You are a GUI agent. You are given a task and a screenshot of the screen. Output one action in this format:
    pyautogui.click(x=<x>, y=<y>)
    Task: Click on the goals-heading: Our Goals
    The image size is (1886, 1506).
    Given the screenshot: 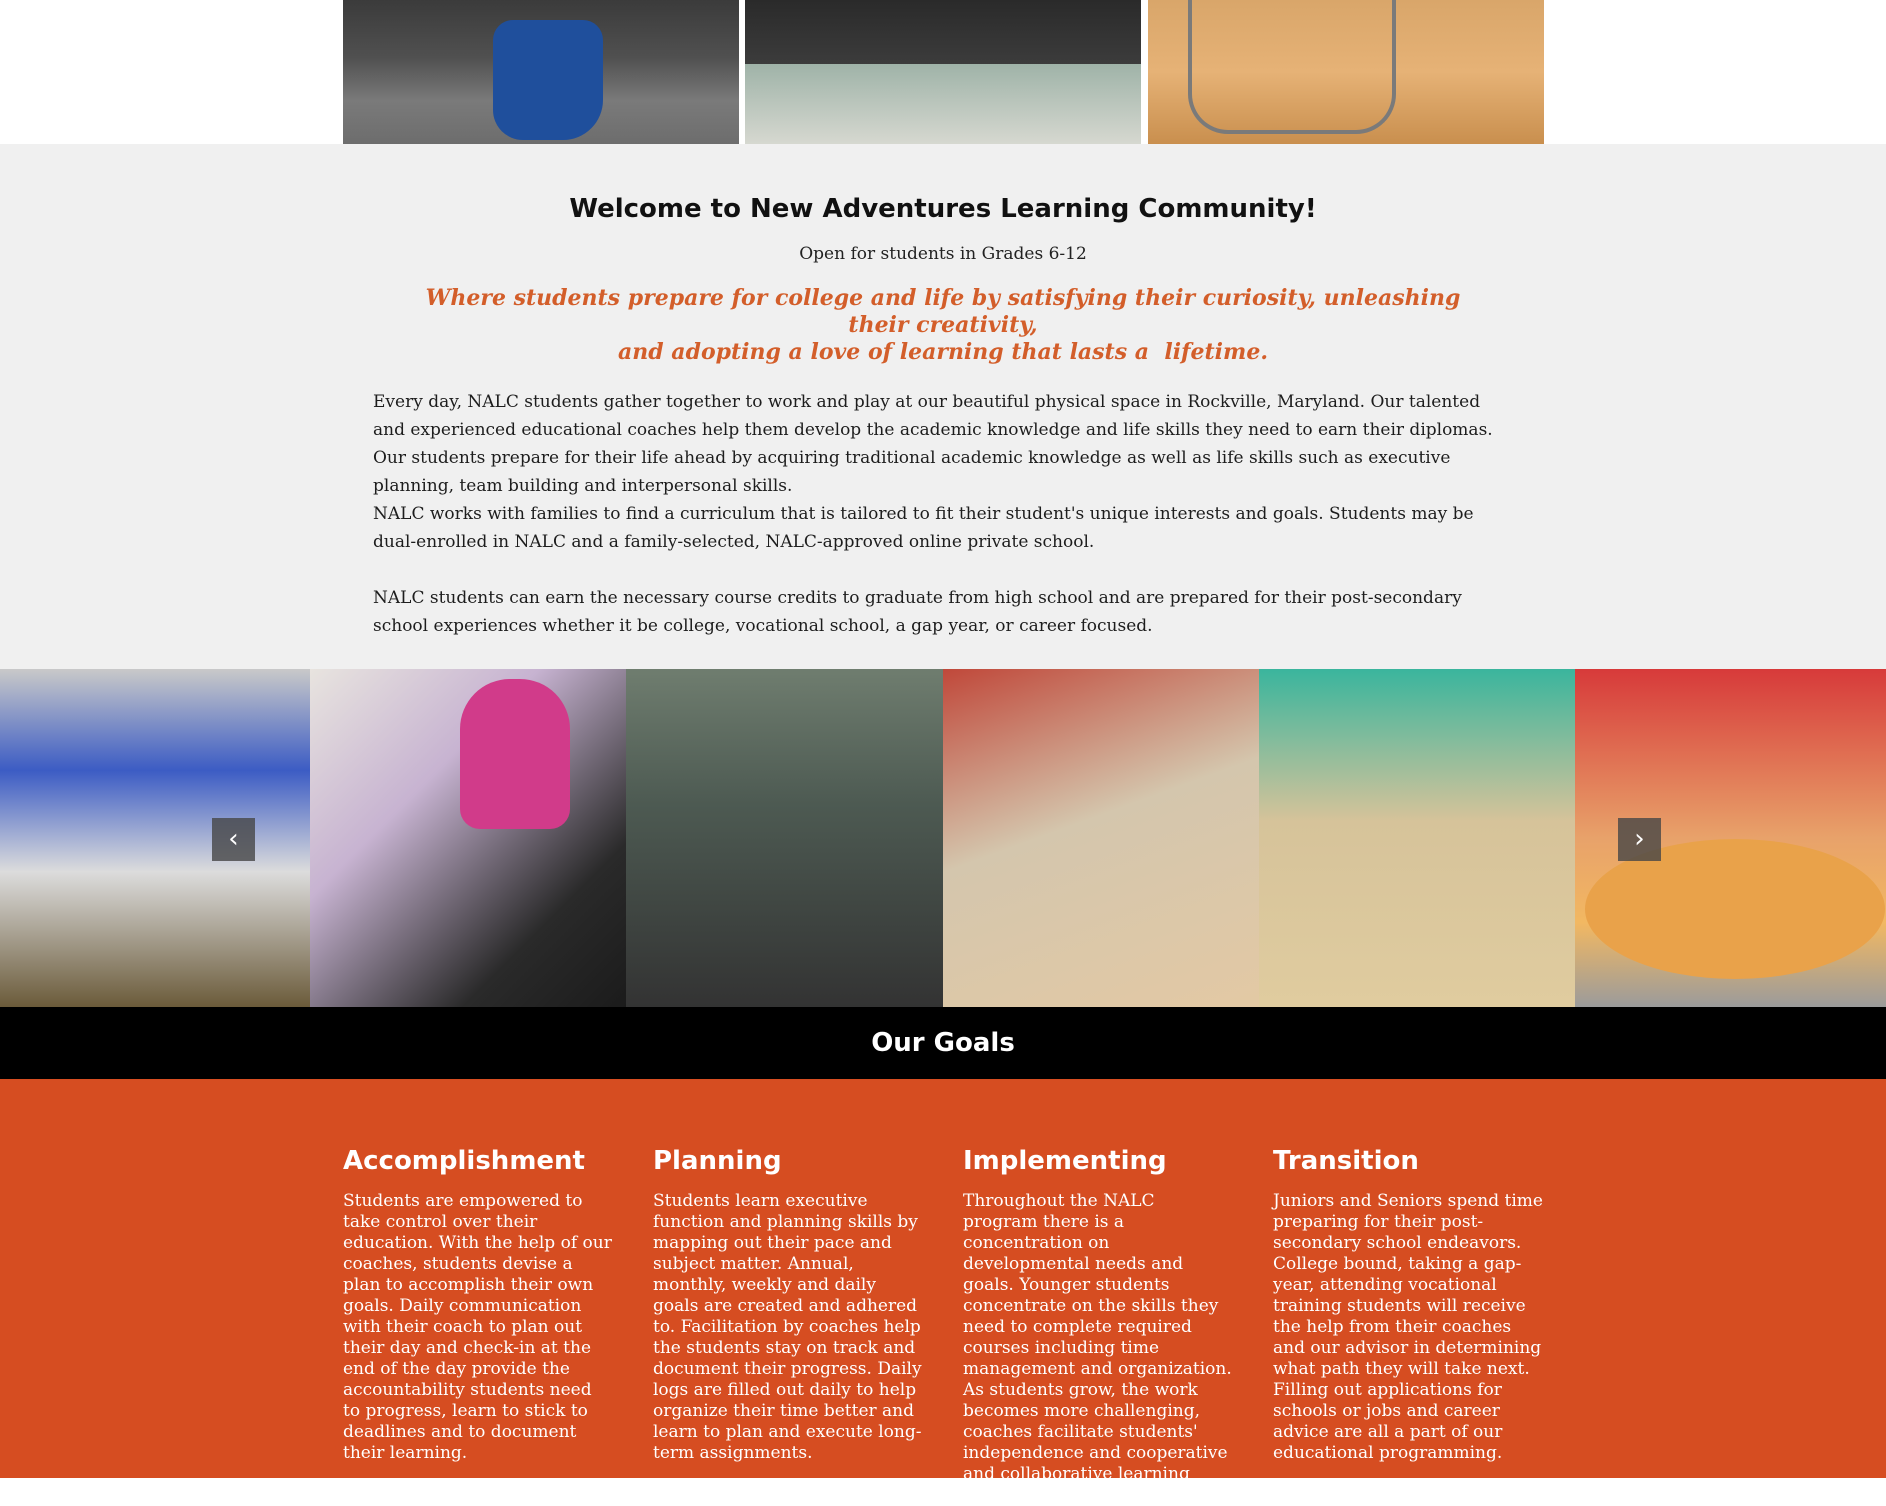 What is the action you would take?
    pyautogui.click(x=943, y=1043)
    